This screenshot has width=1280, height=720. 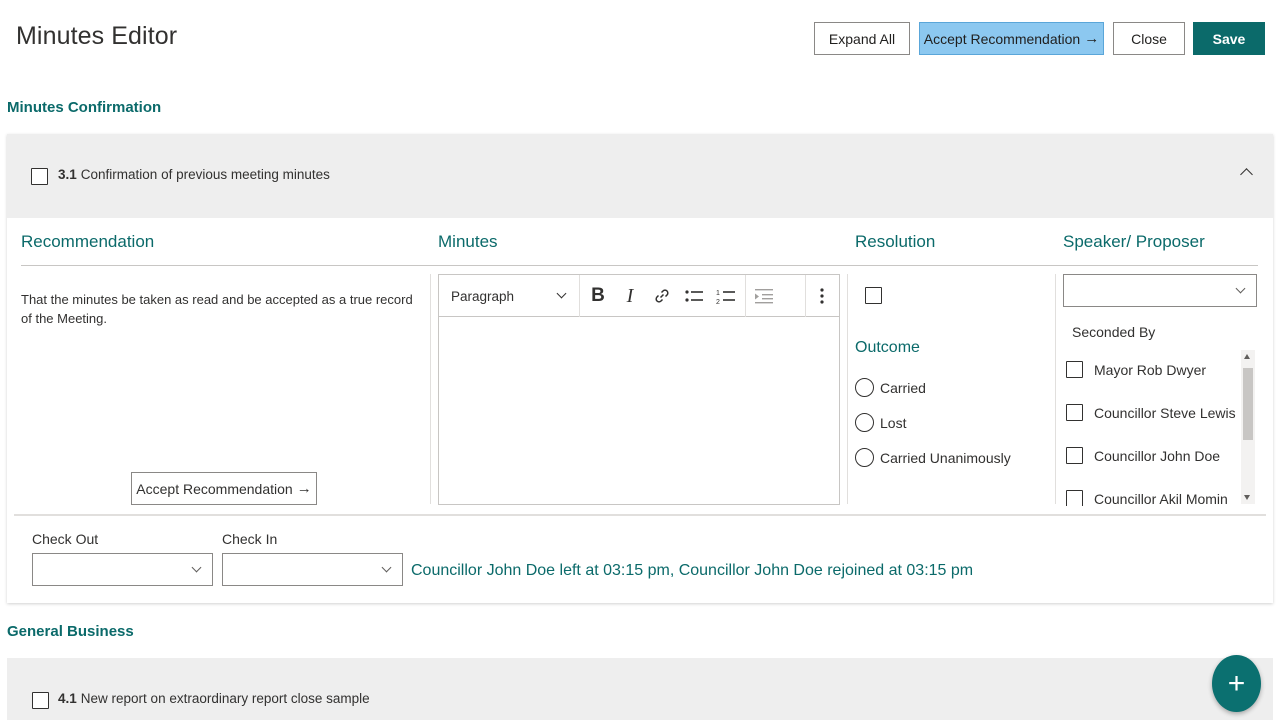 What do you see at coordinates (662, 296) in the screenshot?
I see `link-icon` at bounding box center [662, 296].